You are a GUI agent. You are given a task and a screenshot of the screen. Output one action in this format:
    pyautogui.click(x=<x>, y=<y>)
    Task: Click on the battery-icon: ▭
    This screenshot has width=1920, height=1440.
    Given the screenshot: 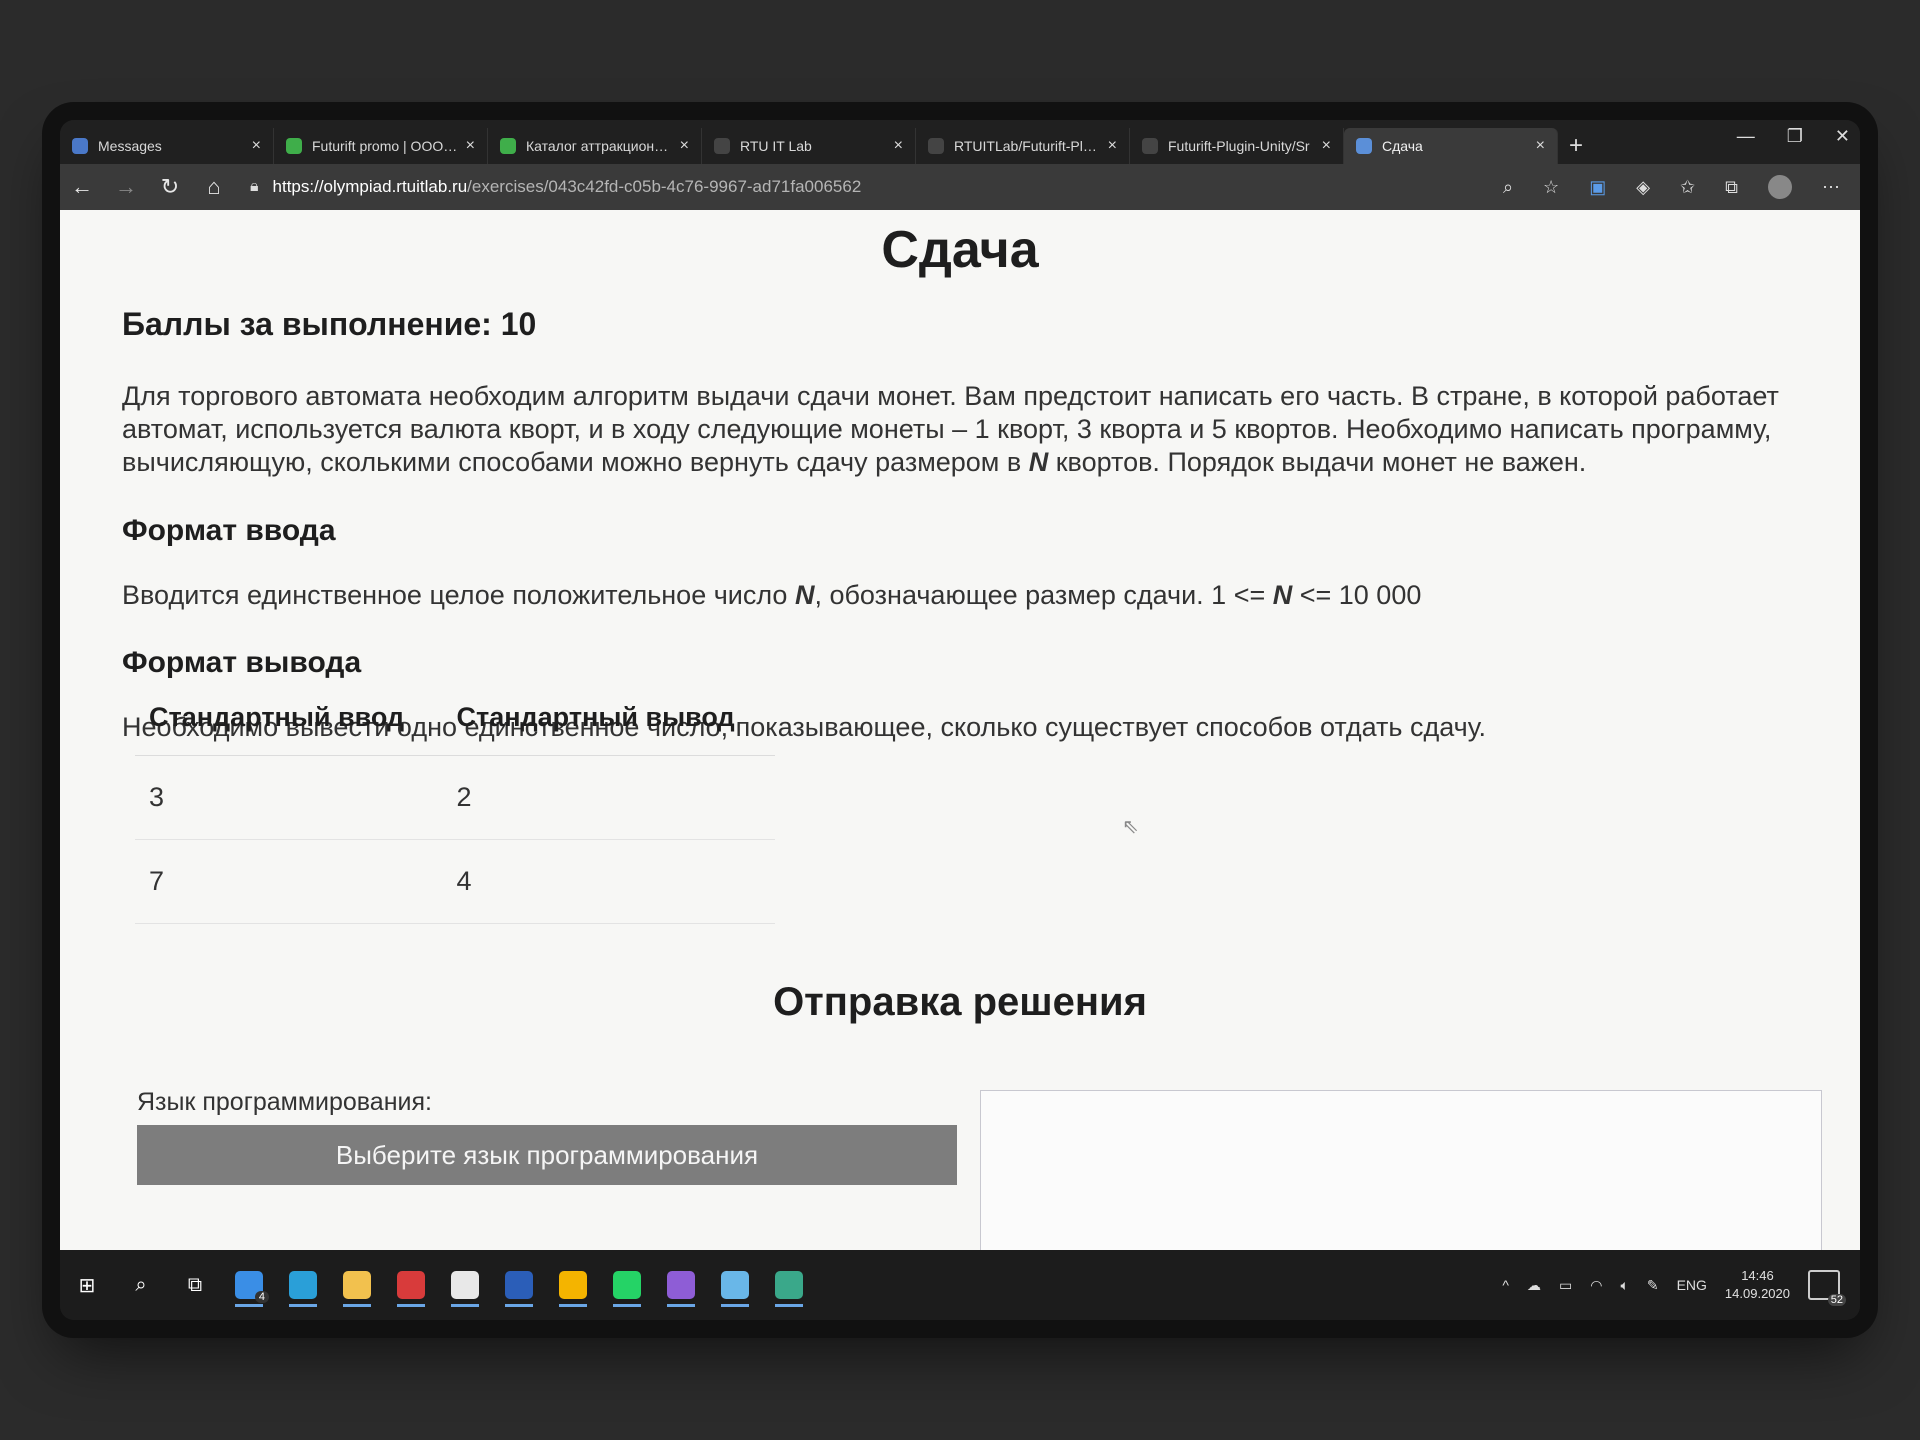 What is the action you would take?
    pyautogui.click(x=1565, y=1285)
    